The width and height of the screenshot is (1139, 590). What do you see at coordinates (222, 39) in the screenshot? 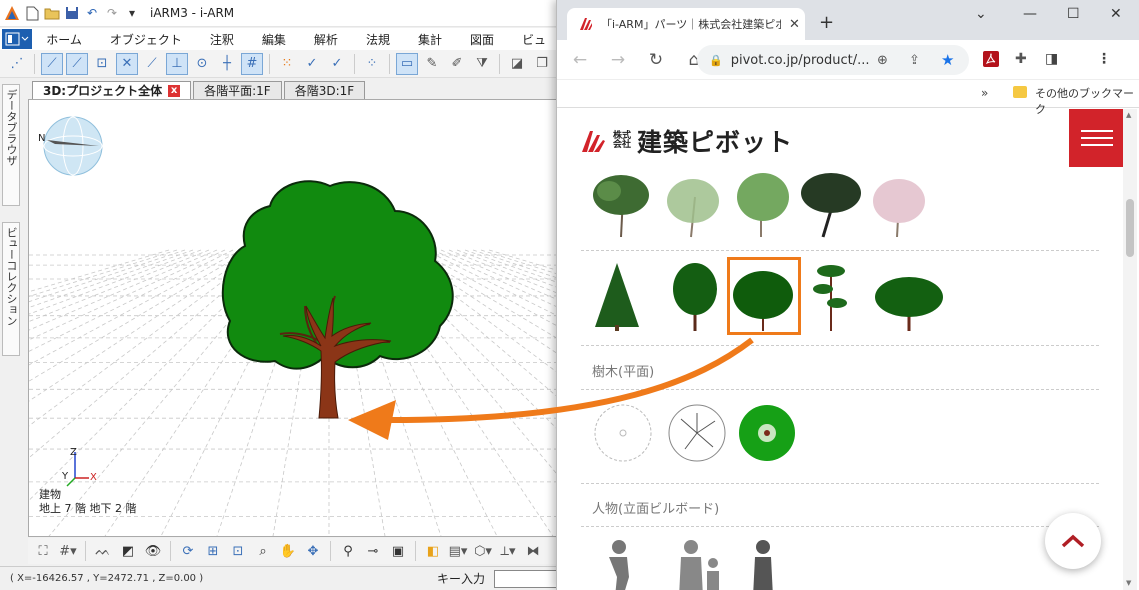
I see `menu-annotation: 注釈` at bounding box center [222, 39].